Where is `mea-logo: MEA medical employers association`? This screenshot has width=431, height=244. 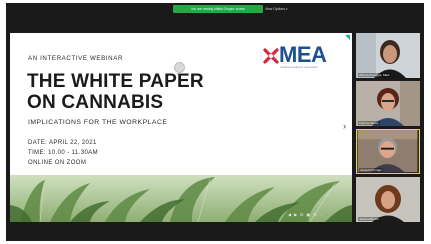
mea-logo: MEA medical employers association is located at coordinates (302, 58).